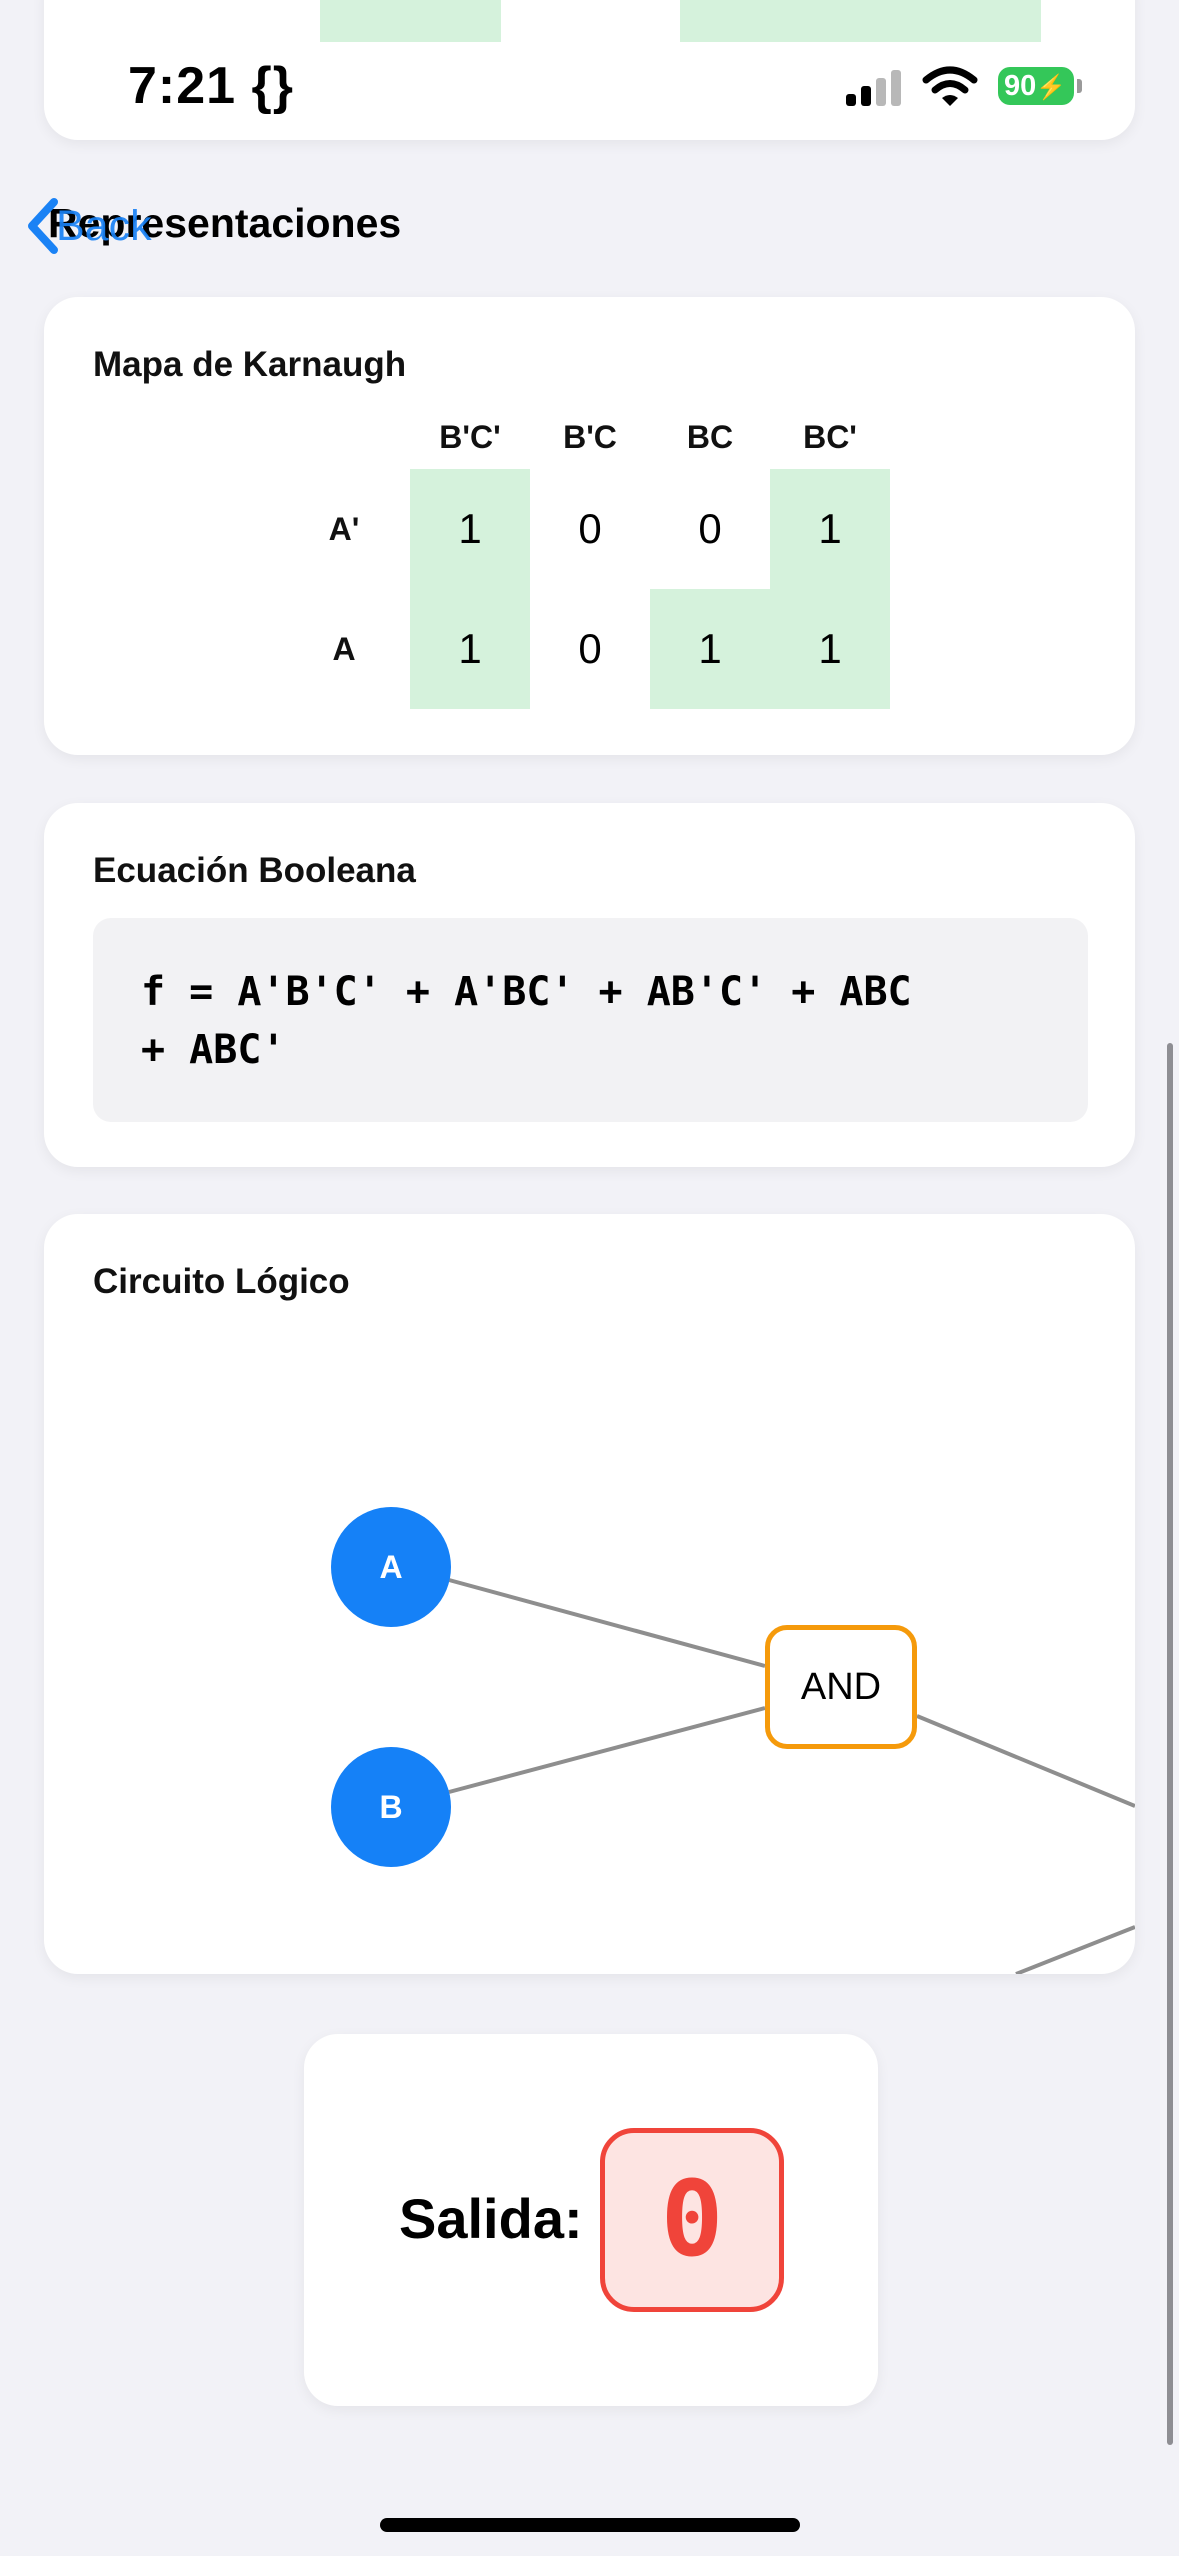 This screenshot has width=1179, height=2556. What do you see at coordinates (791, 1776) in the screenshot?
I see `circuit-wires` at bounding box center [791, 1776].